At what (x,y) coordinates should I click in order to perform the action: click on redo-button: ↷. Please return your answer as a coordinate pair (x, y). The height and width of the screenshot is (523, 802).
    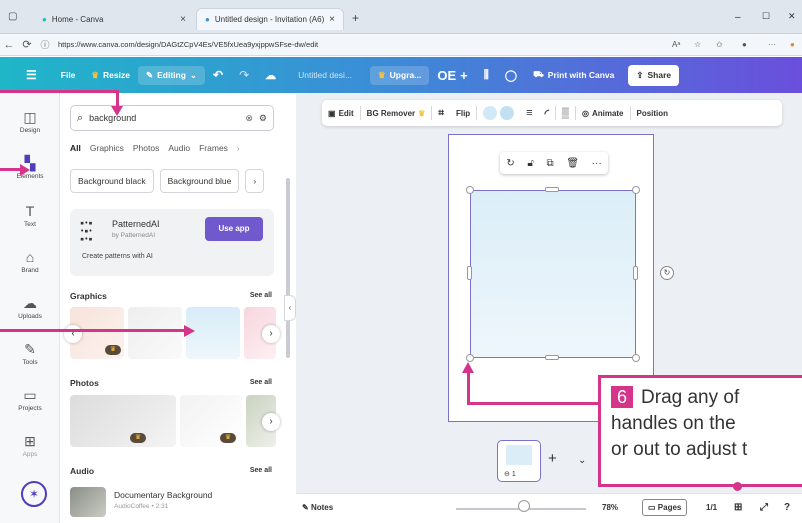
    Looking at the image, I should click on (244, 75).